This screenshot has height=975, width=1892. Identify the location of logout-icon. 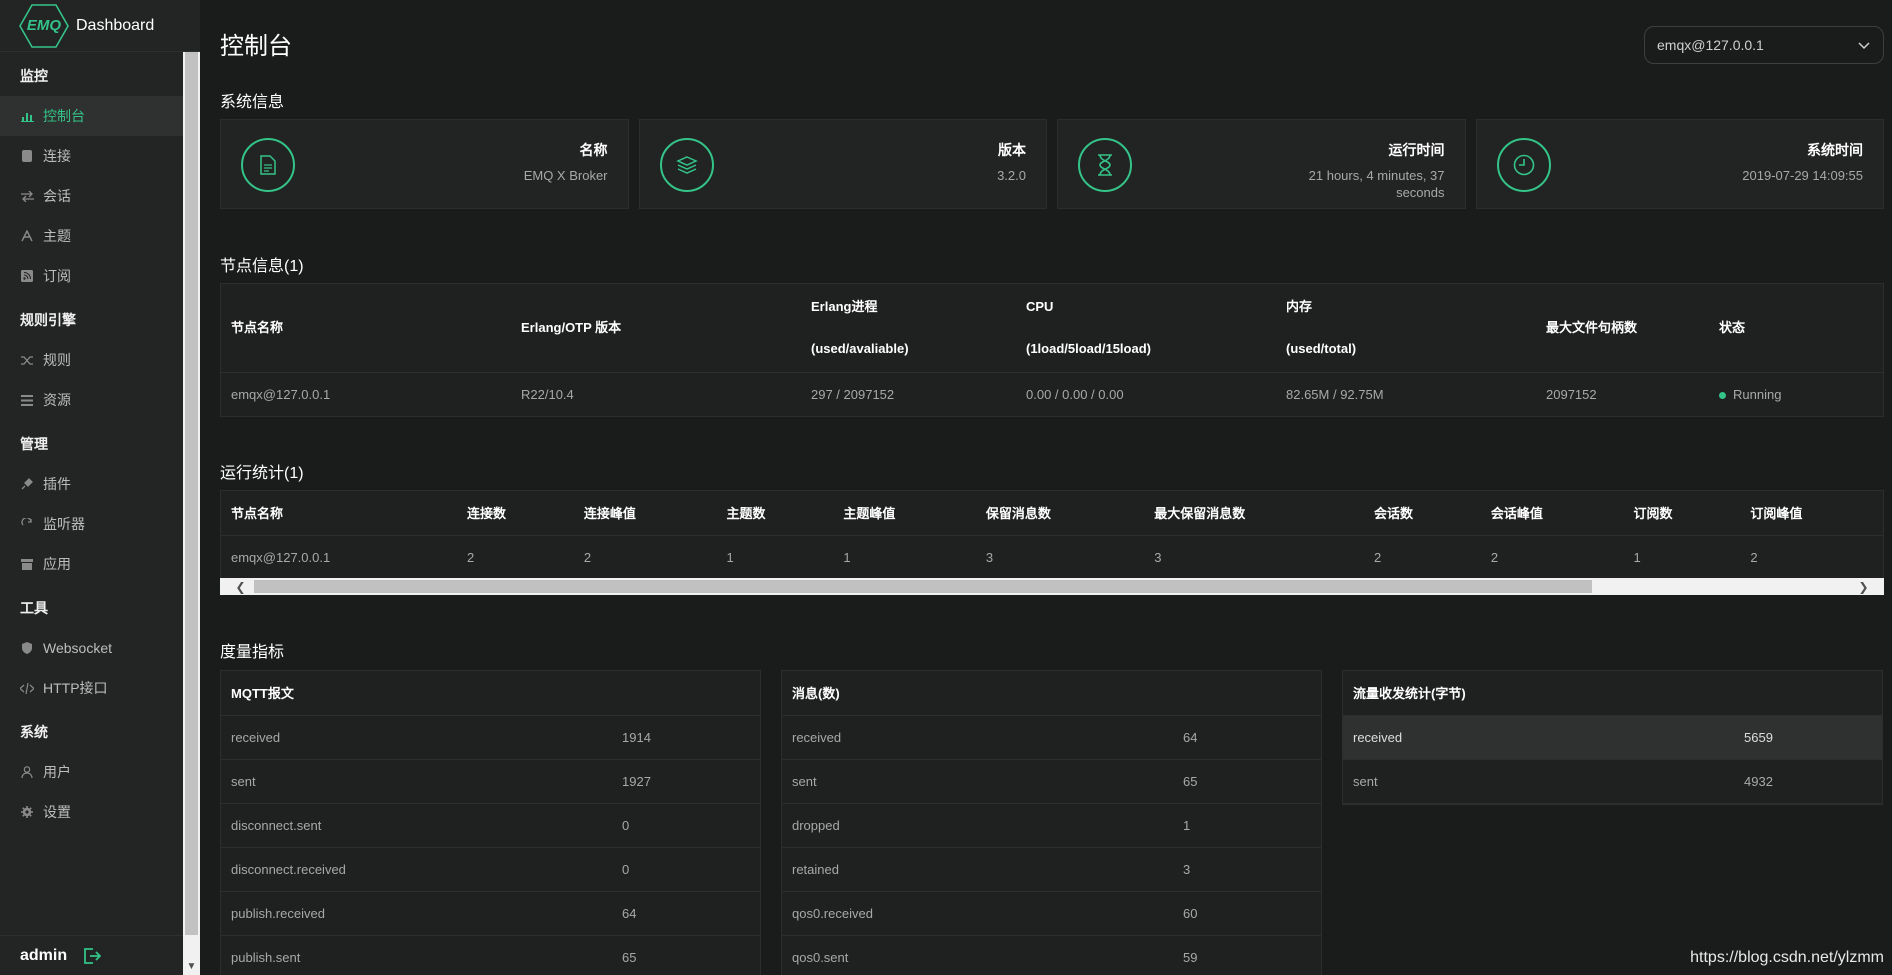
(92, 956).